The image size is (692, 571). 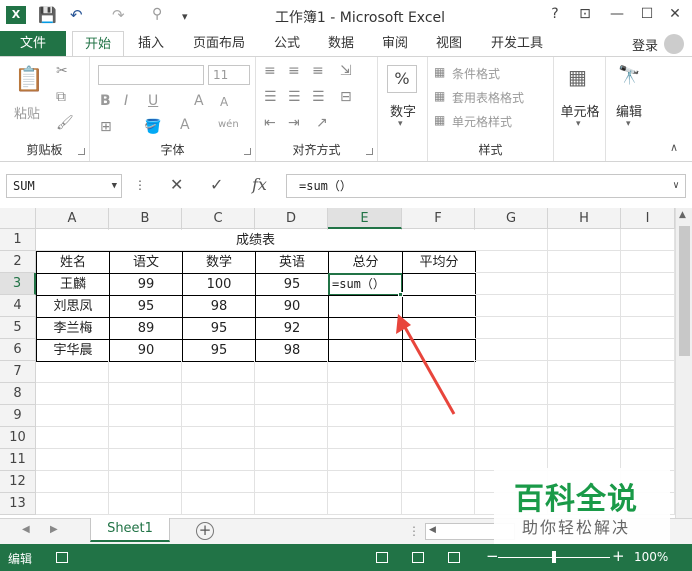 What do you see at coordinates (488, 97) in the screenshot?
I see `format-as-table-button: 套用表格格式` at bounding box center [488, 97].